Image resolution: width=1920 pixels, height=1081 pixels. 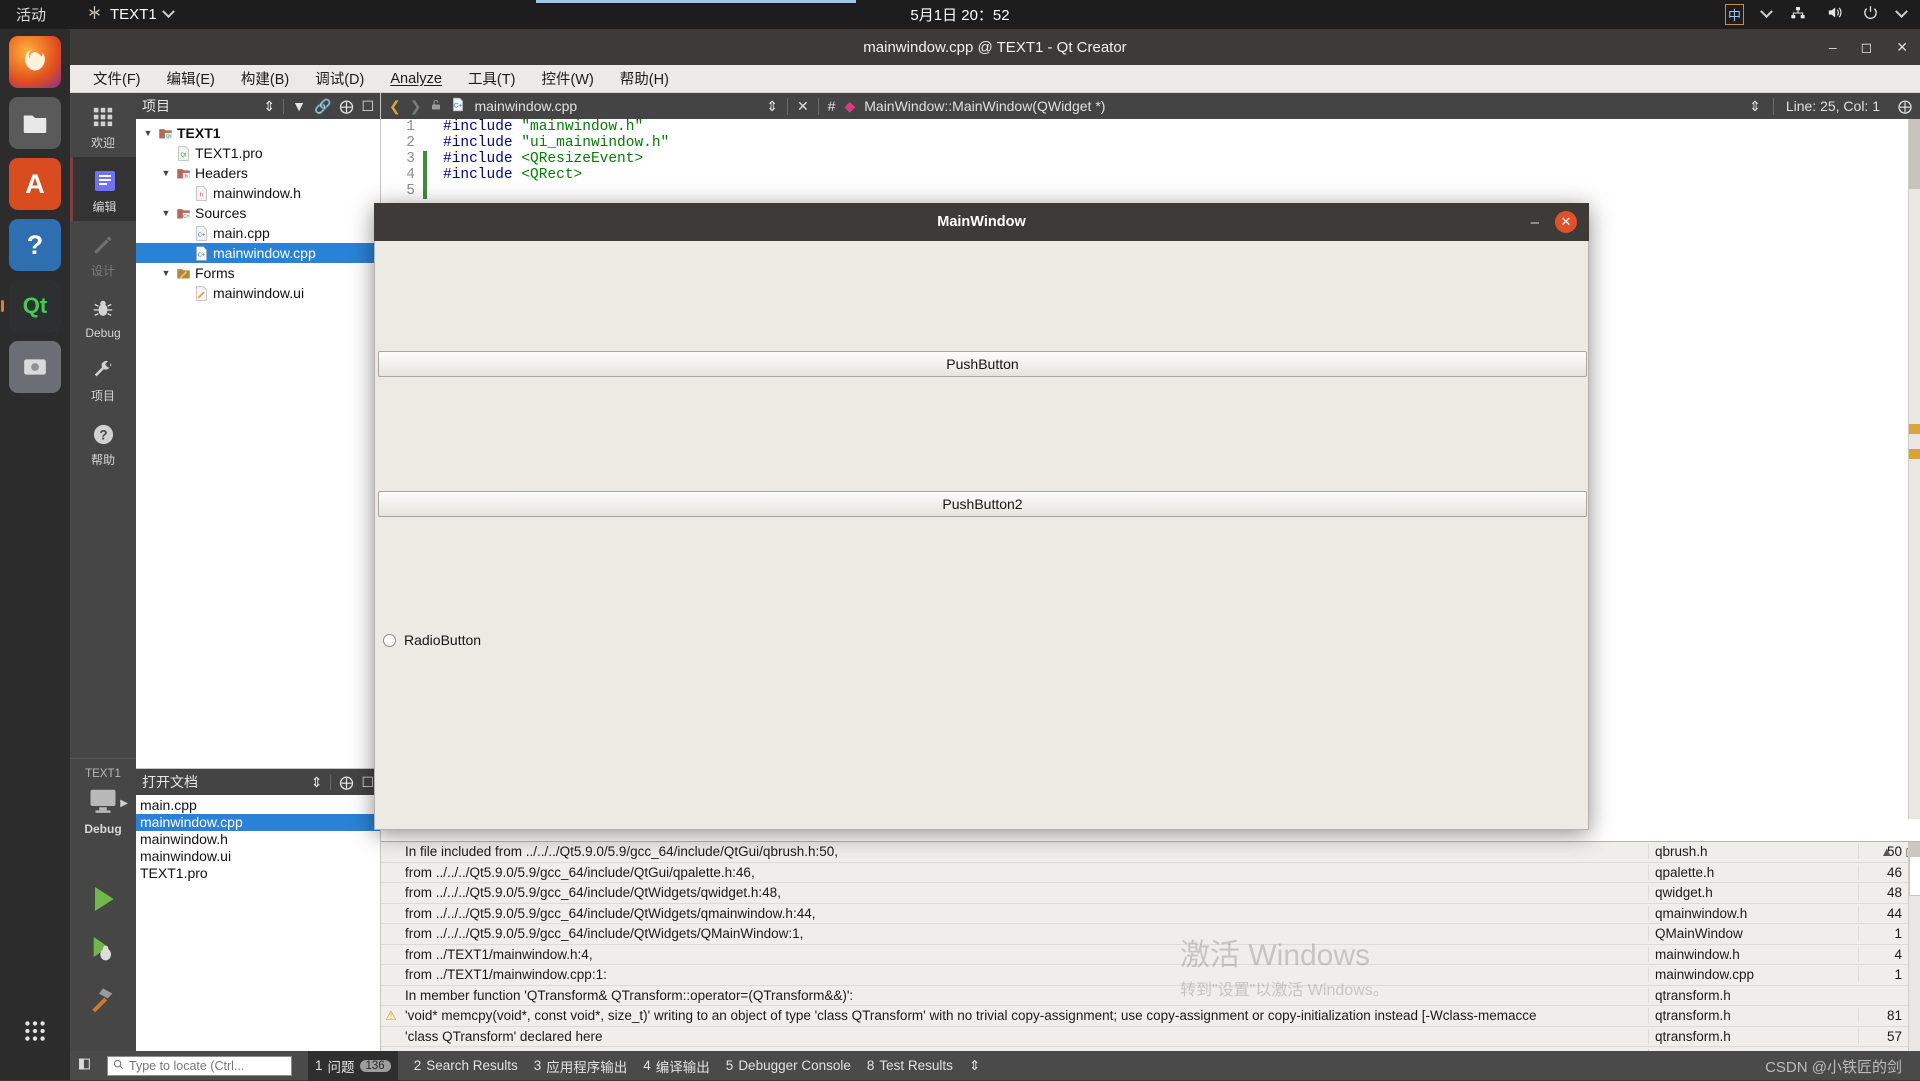 What do you see at coordinates (130, 14) in the screenshot?
I see `app-menu: TEXT1` at bounding box center [130, 14].